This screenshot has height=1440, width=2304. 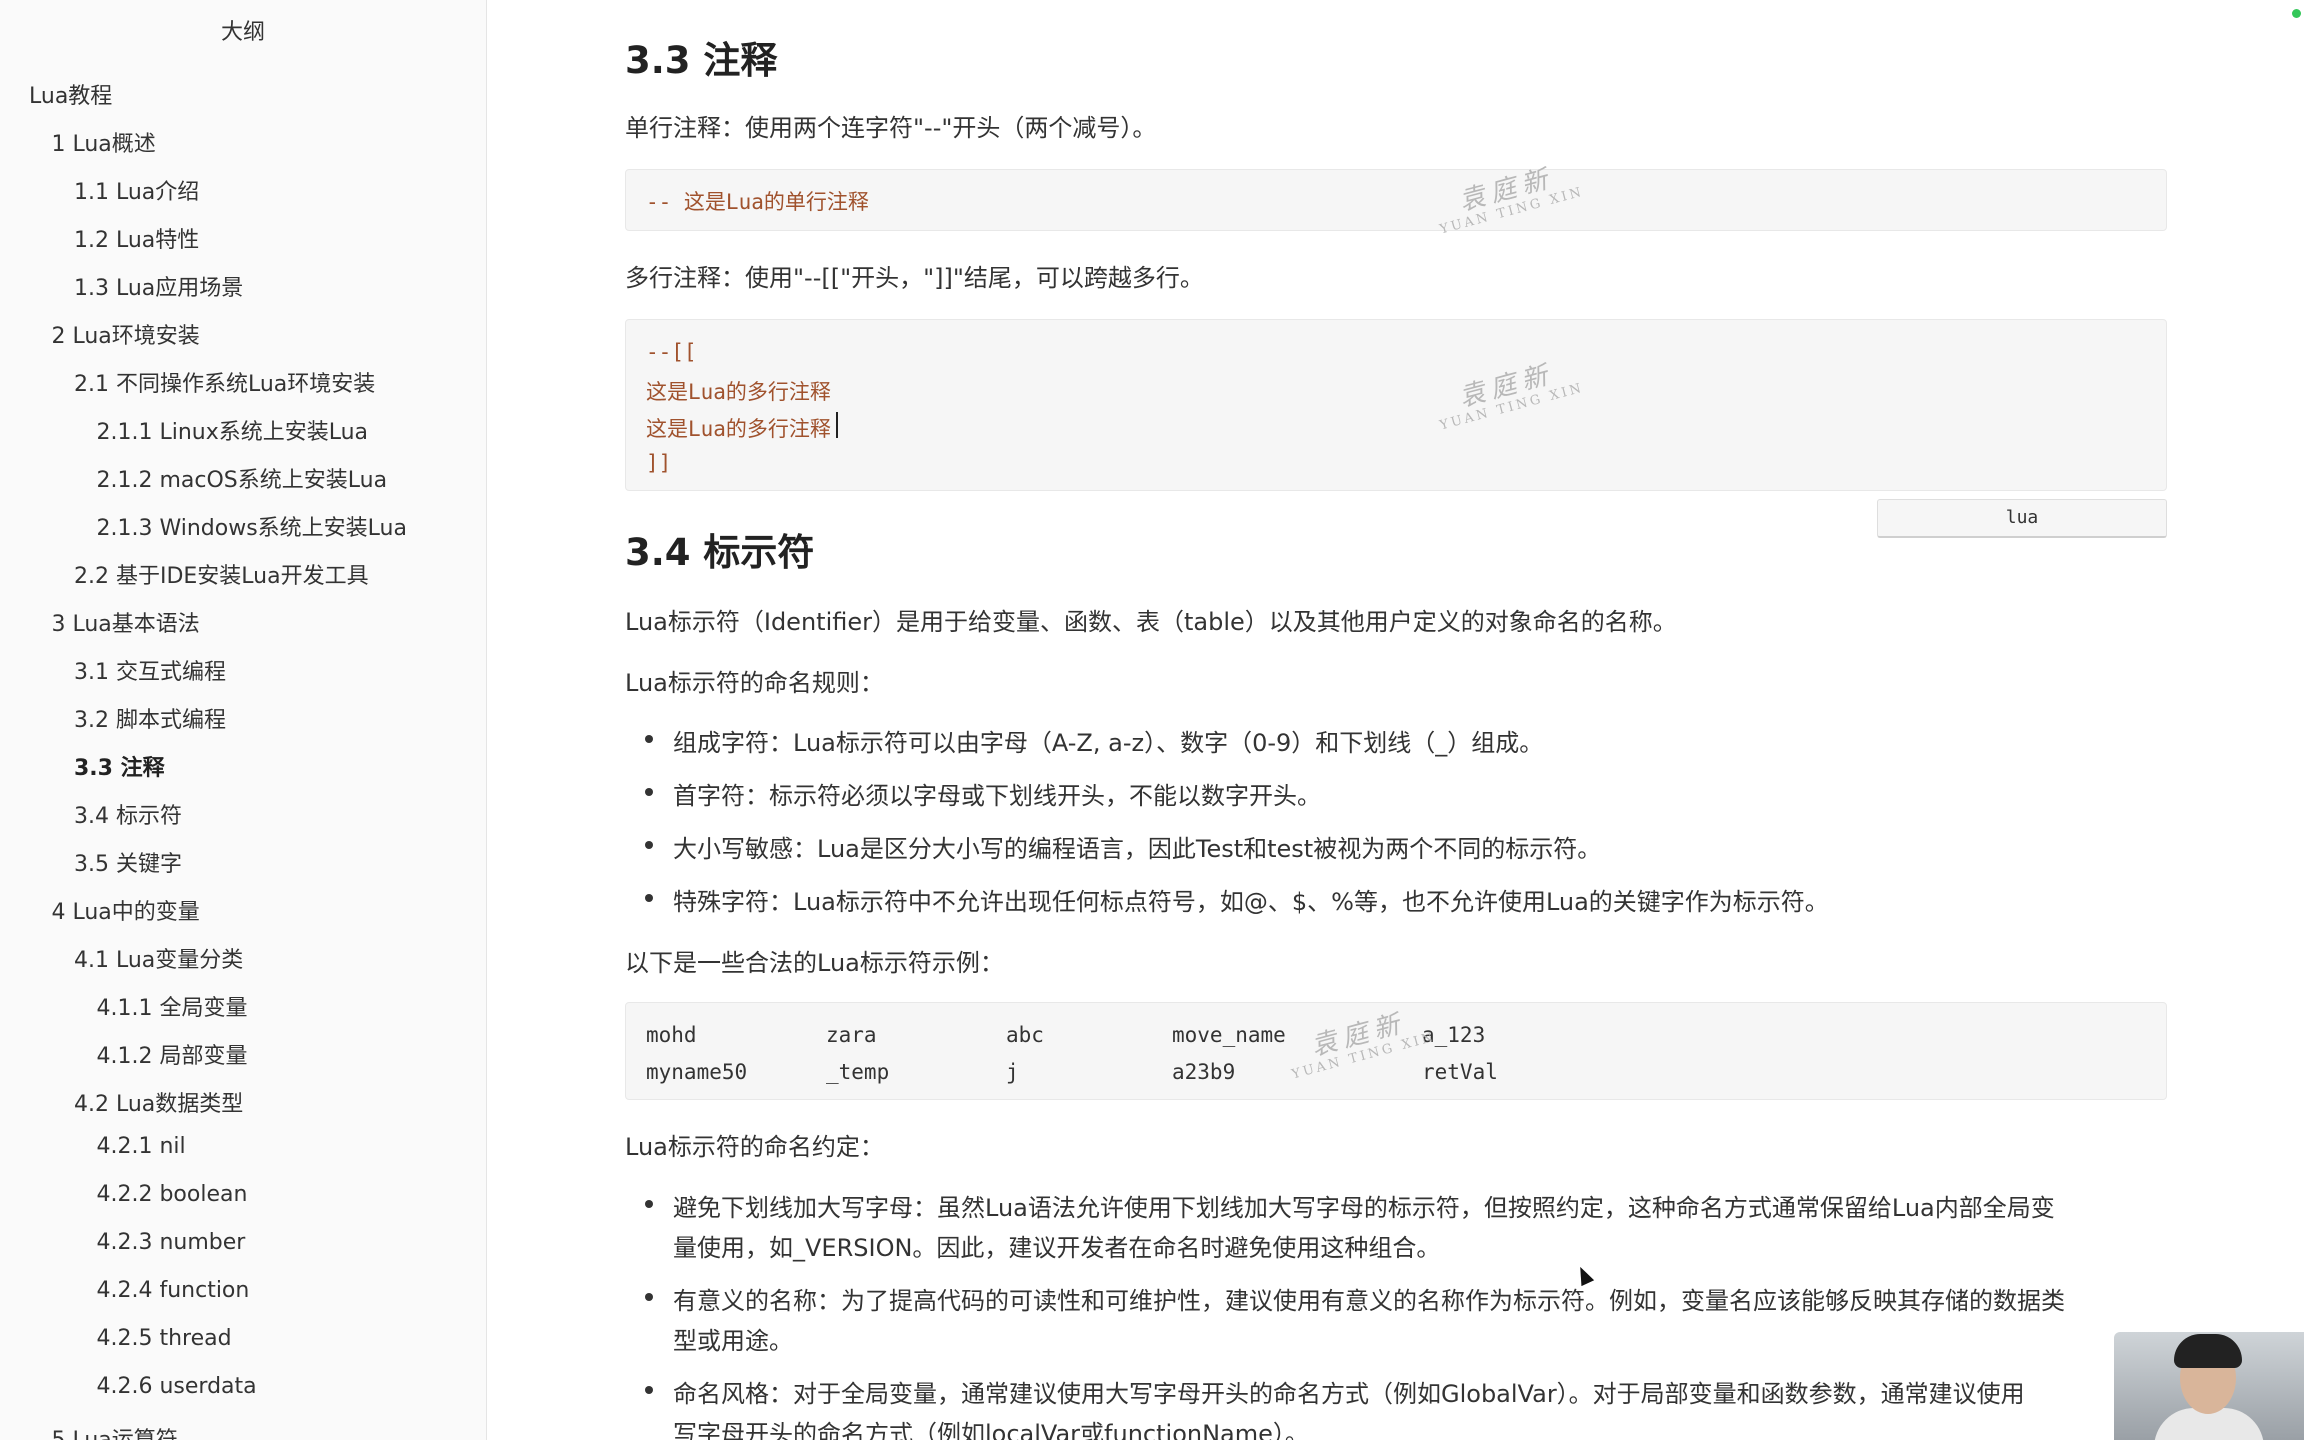 I want to click on code-token: abc, so click(x=1025, y=1035).